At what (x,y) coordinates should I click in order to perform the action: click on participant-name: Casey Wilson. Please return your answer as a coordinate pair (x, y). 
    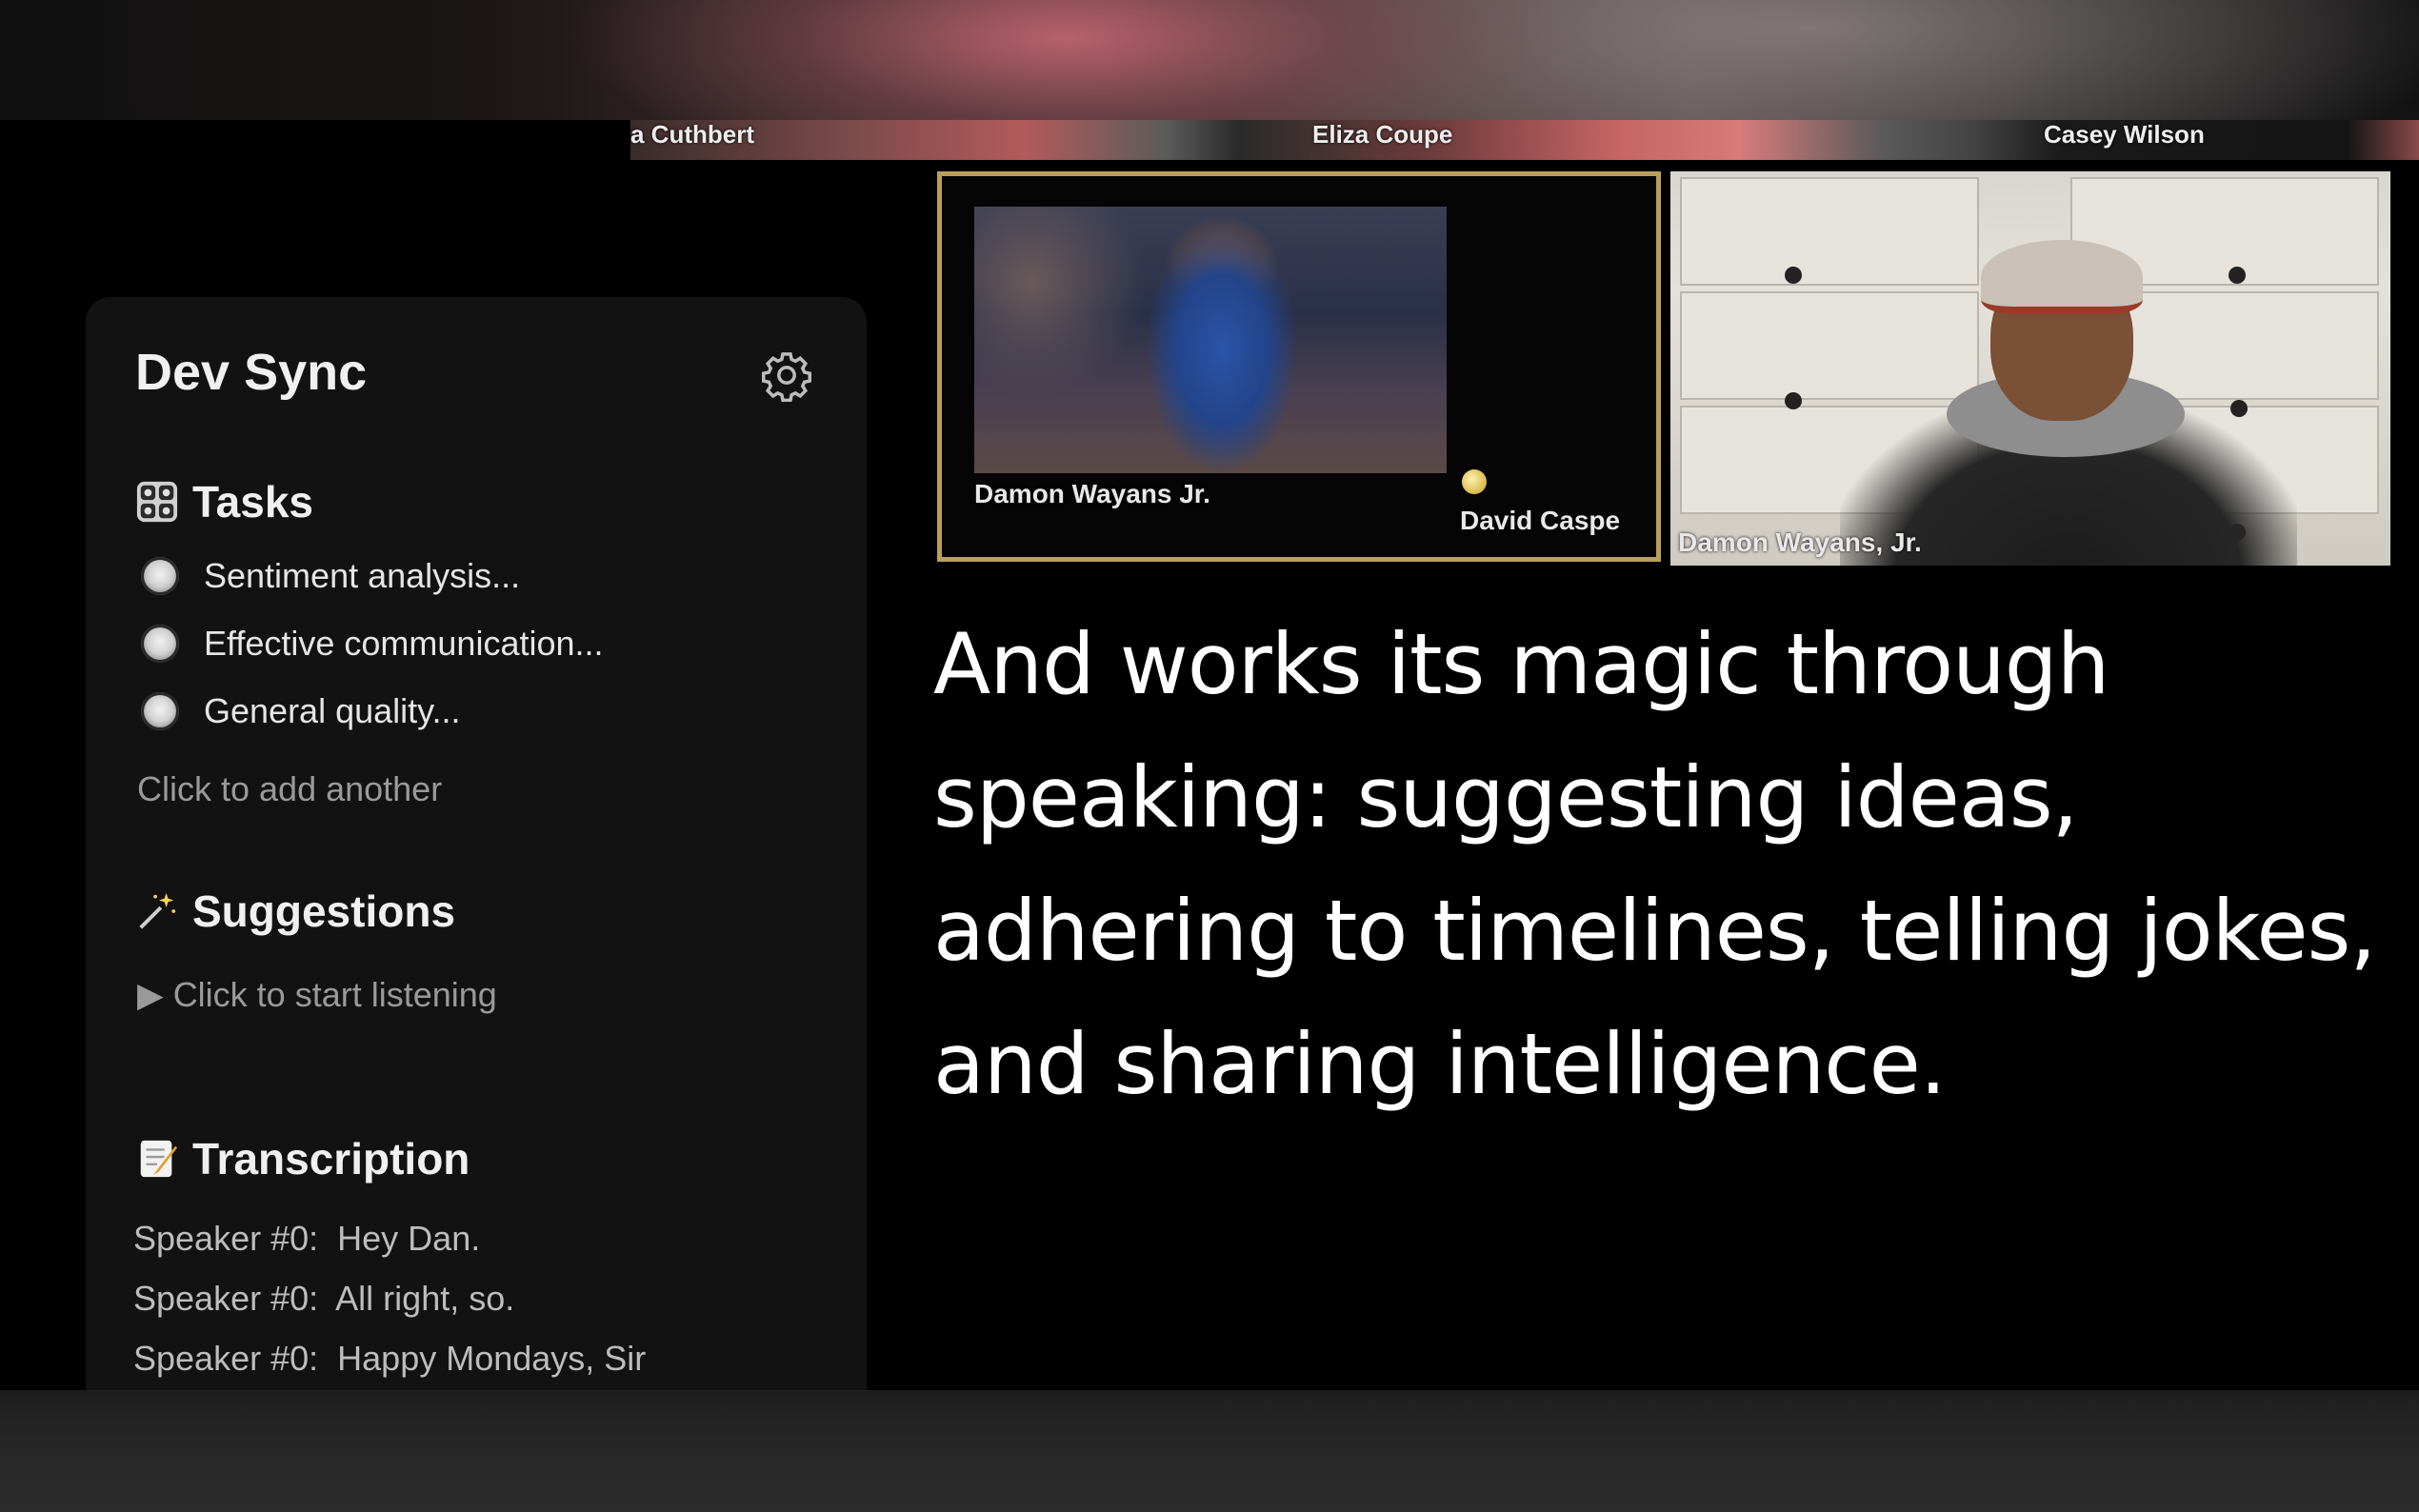
    Looking at the image, I should click on (2124, 134).